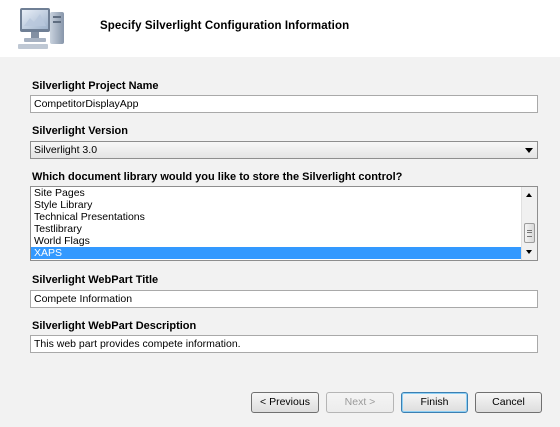  I want to click on webpart-description-label: Silverlight WebPart Description, so click(114, 326).